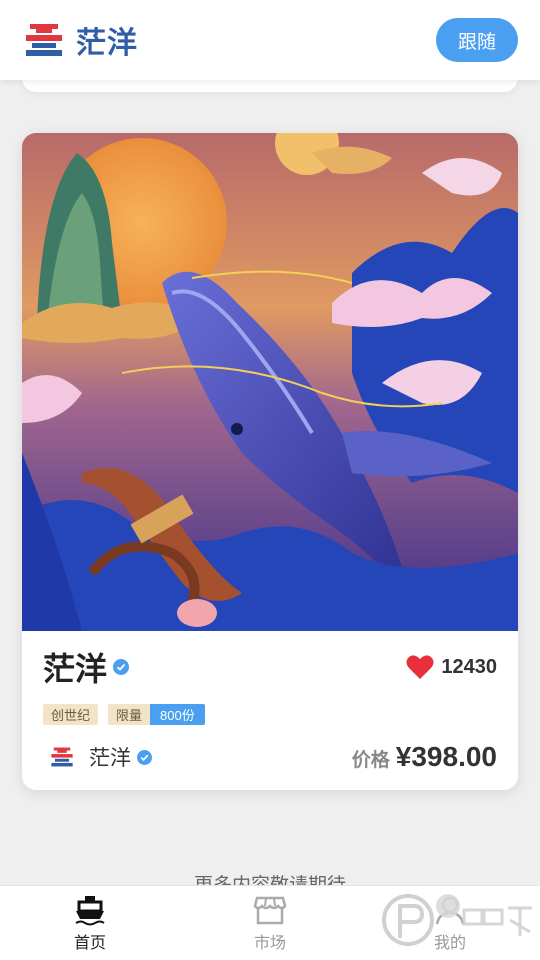 This screenshot has width=540, height=960. What do you see at coordinates (477, 40) in the screenshot?
I see `follow-button: 跟随` at bounding box center [477, 40].